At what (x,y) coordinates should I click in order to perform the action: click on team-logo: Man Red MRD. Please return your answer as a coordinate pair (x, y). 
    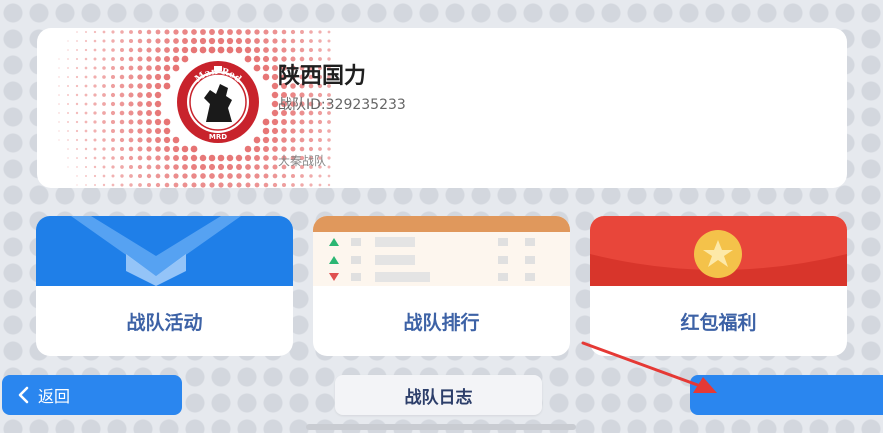
    Looking at the image, I should click on (218, 102).